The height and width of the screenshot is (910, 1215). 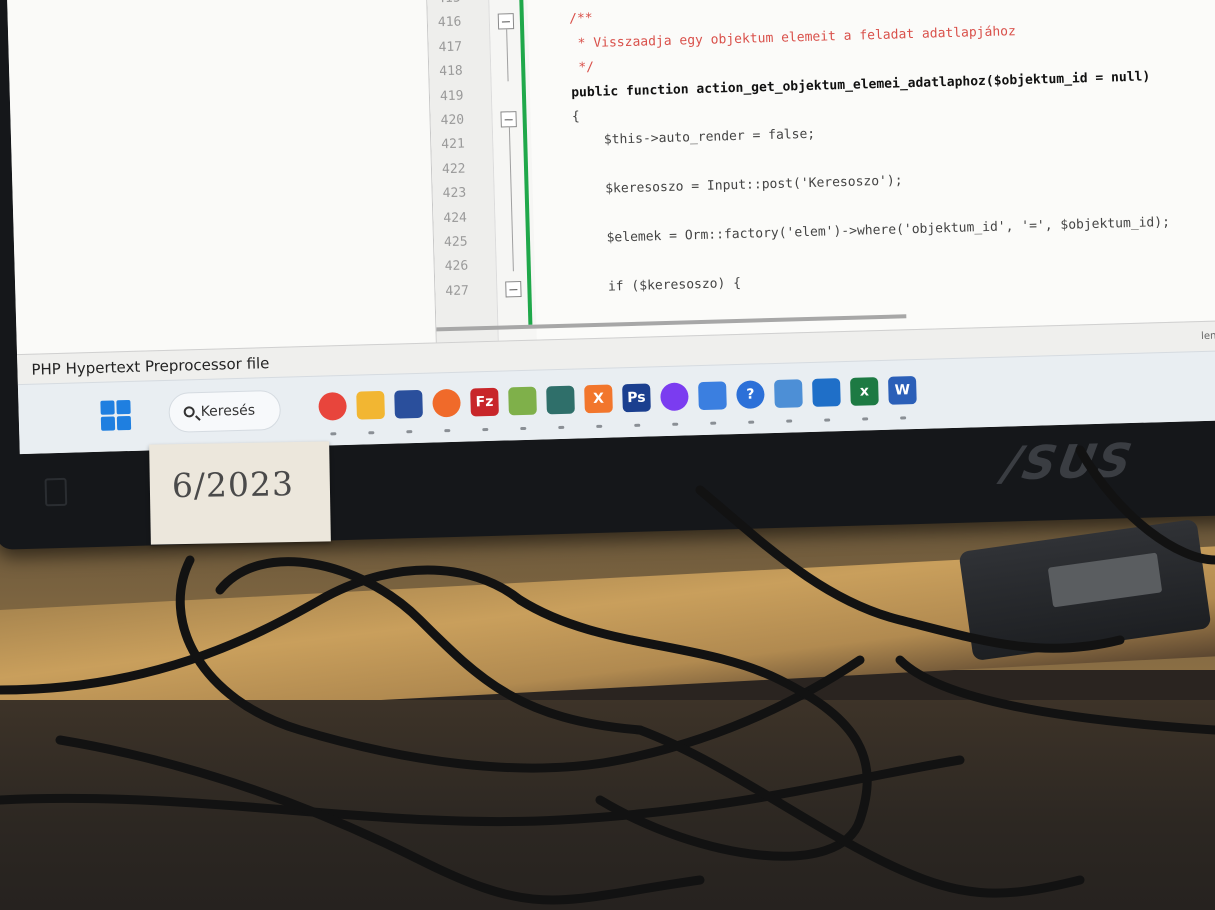 What do you see at coordinates (222, 179) in the screenshot?
I see `file-explorer-pane` at bounding box center [222, 179].